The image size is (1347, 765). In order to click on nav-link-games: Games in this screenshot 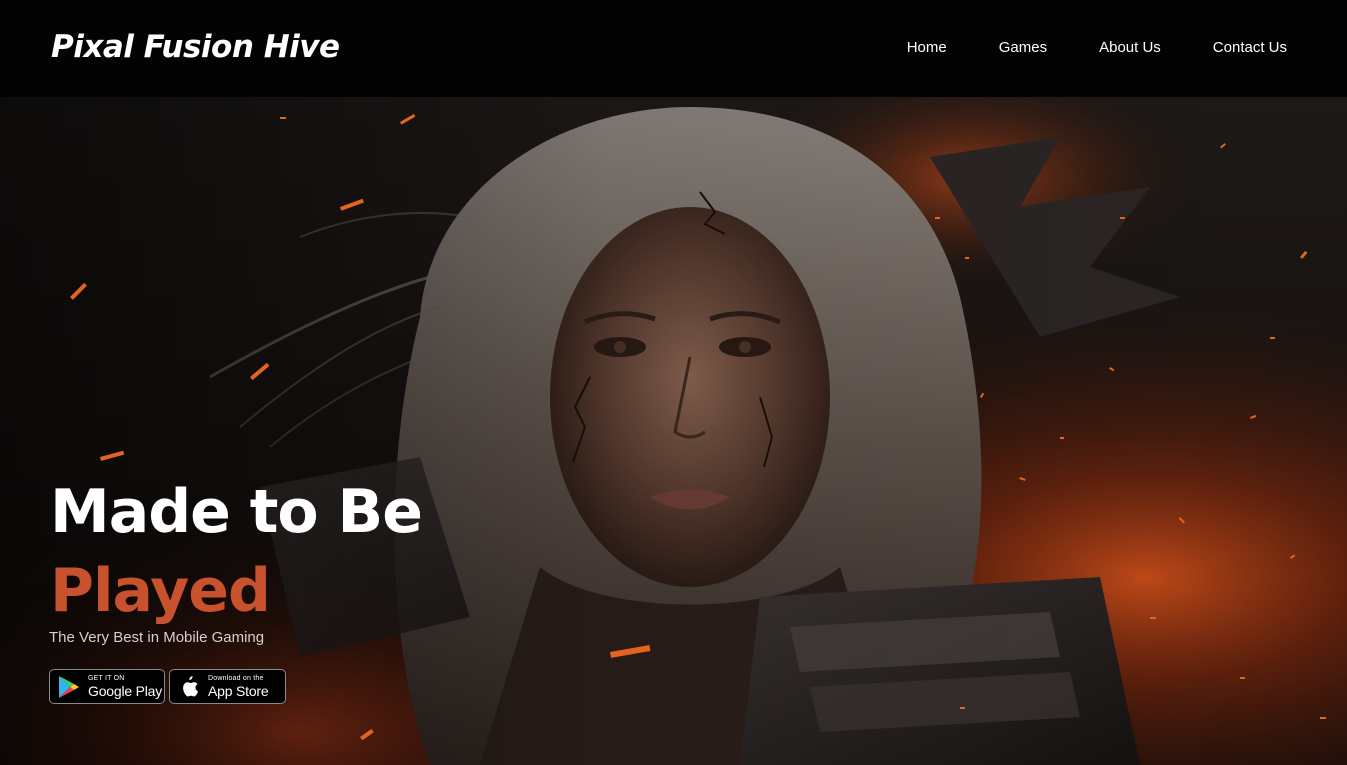, I will do `click(1023, 48)`.